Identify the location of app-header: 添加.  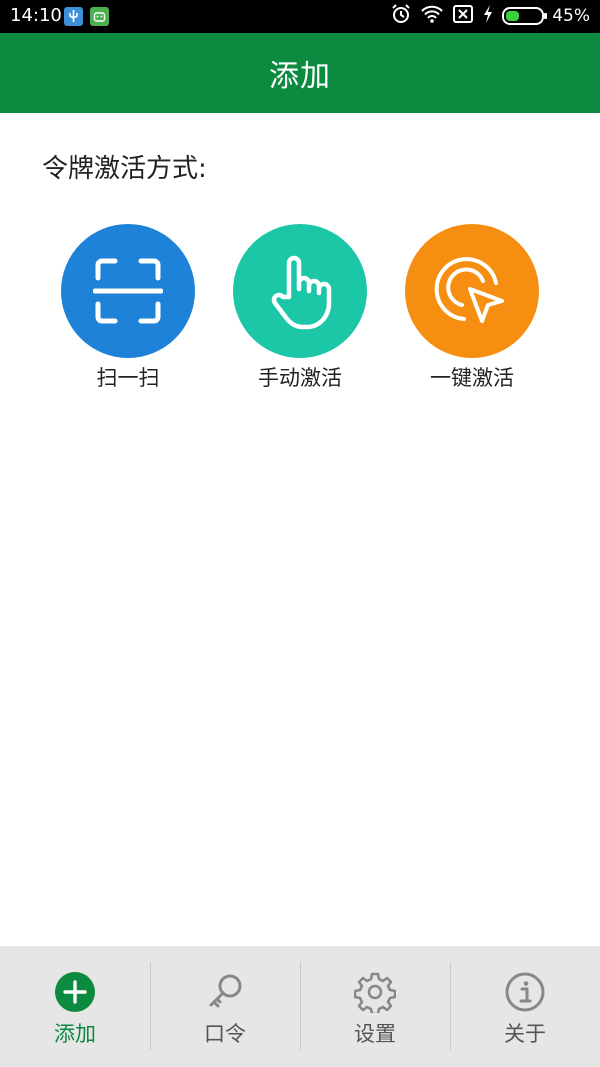
(300, 73).